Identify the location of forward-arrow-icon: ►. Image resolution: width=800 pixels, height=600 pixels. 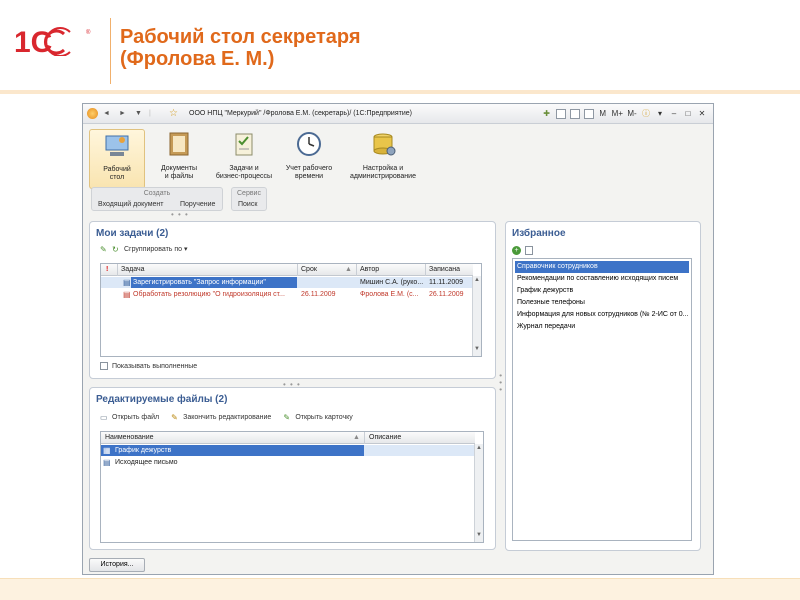
(122, 113).